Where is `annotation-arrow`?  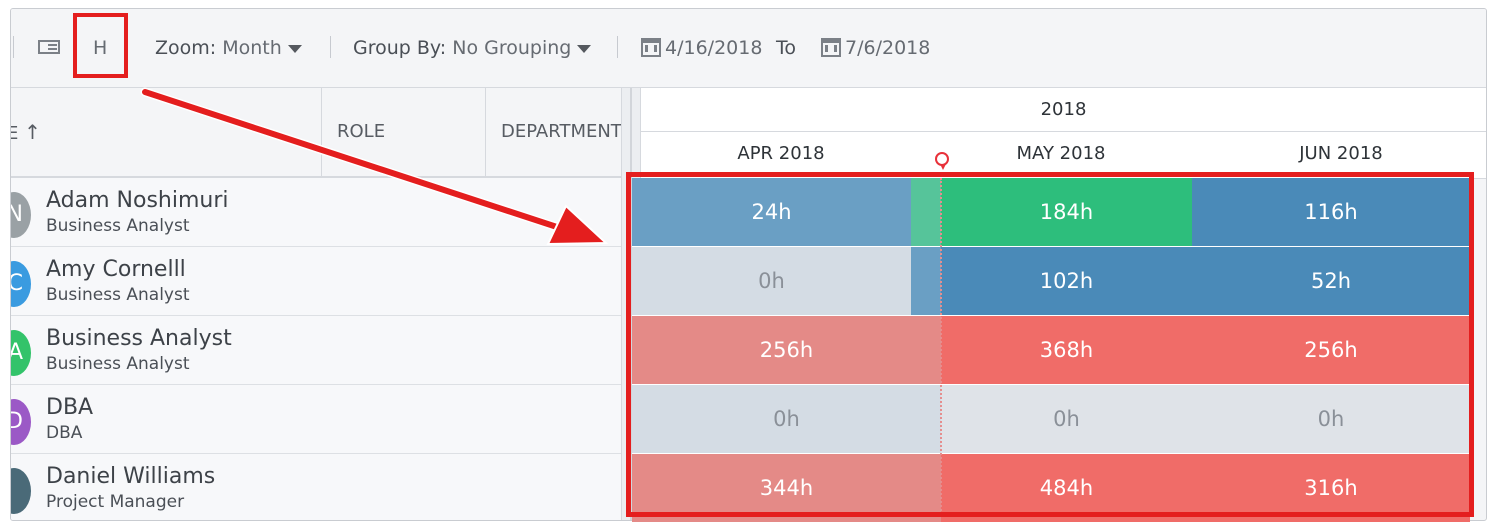 annotation-arrow is located at coordinates (374, 166).